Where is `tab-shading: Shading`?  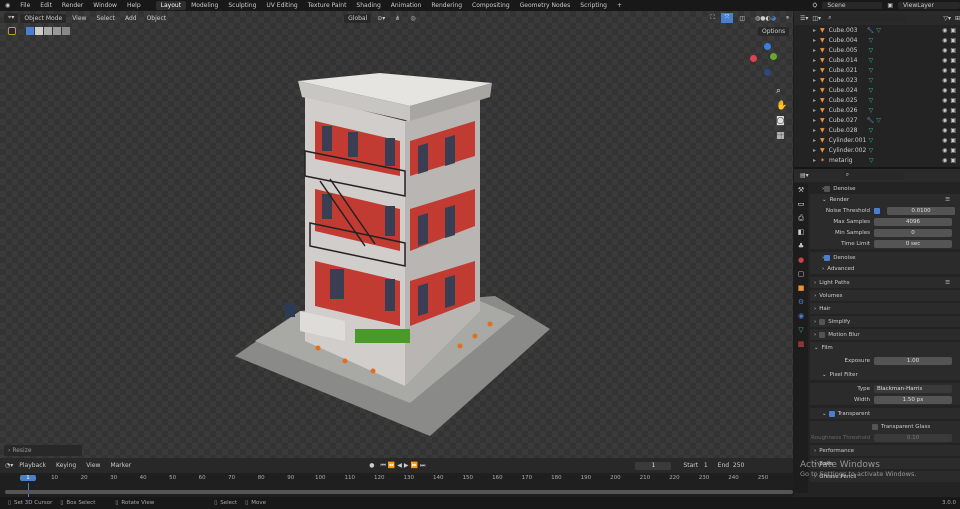
tab-shading: Shading is located at coordinates (368, 5).